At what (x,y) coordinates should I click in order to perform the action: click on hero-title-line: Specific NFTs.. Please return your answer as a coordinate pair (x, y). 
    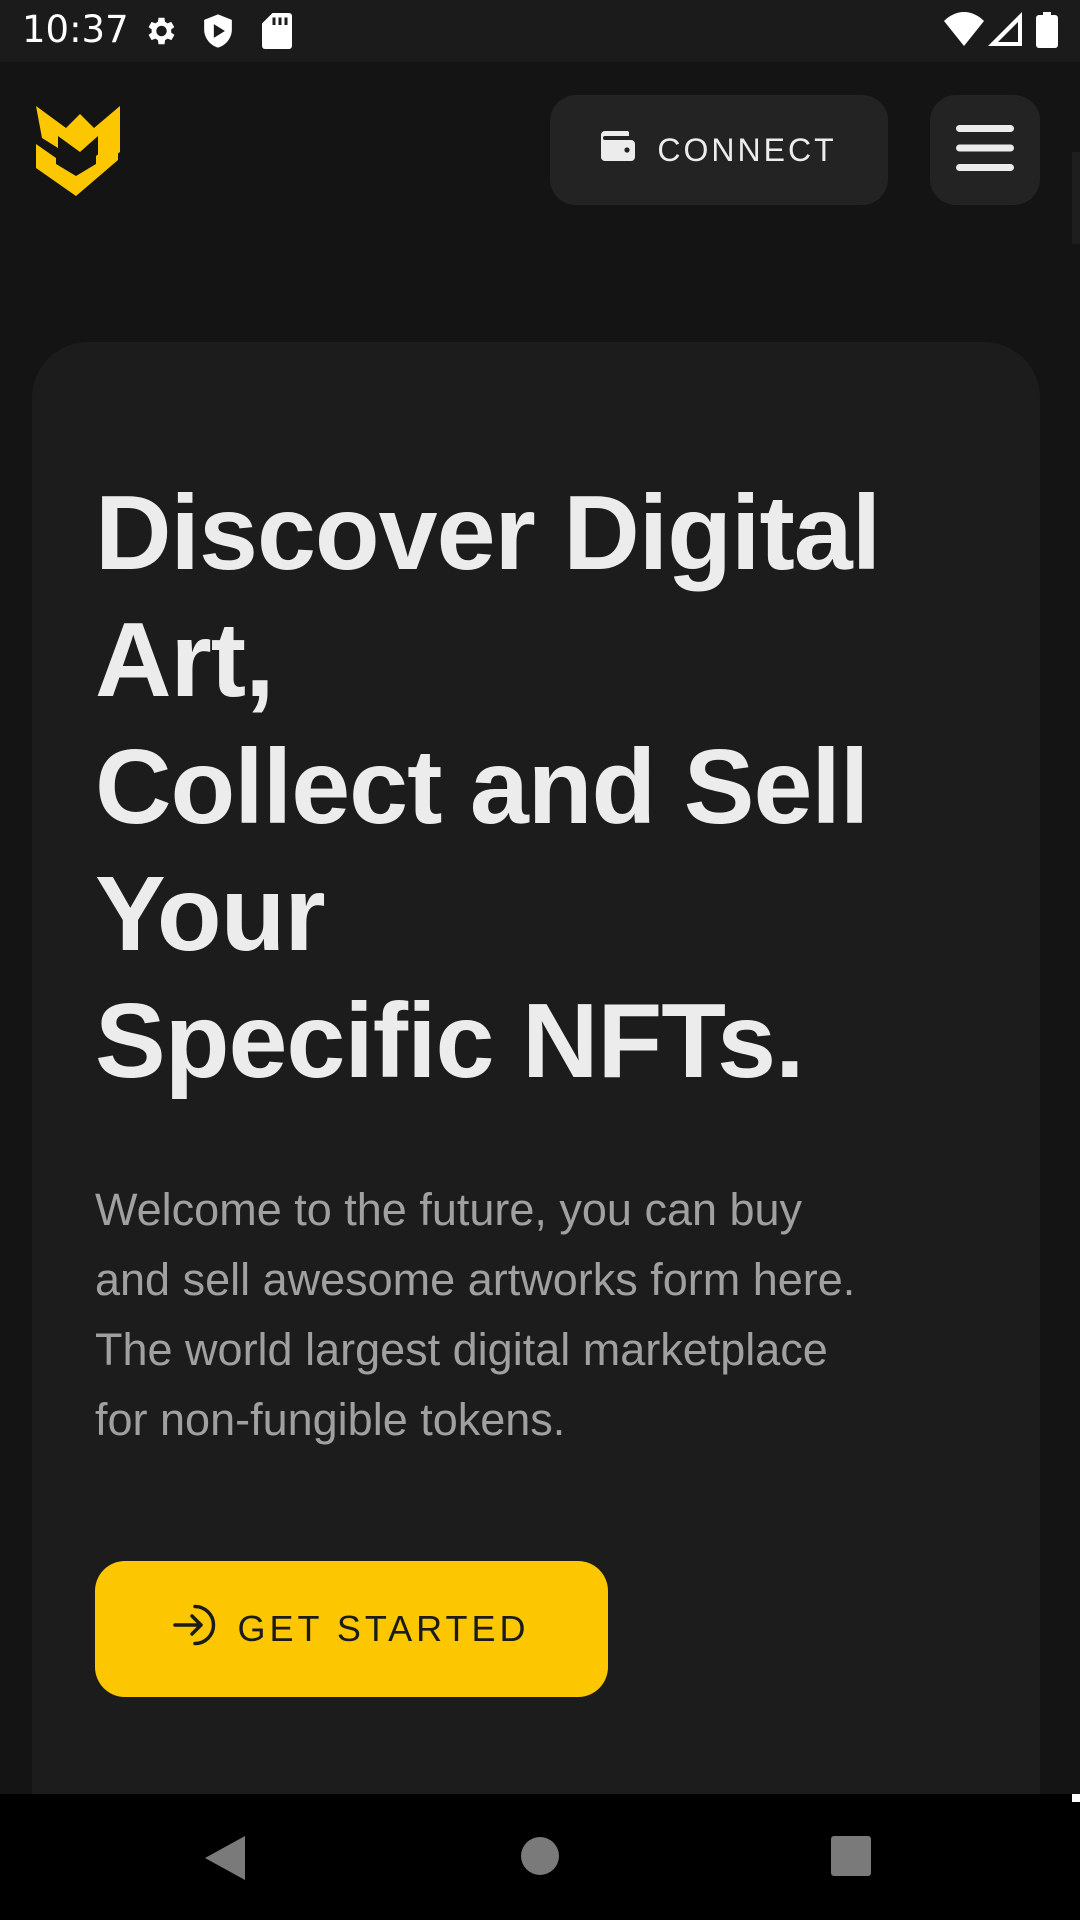
    Looking at the image, I should click on (450, 1041).